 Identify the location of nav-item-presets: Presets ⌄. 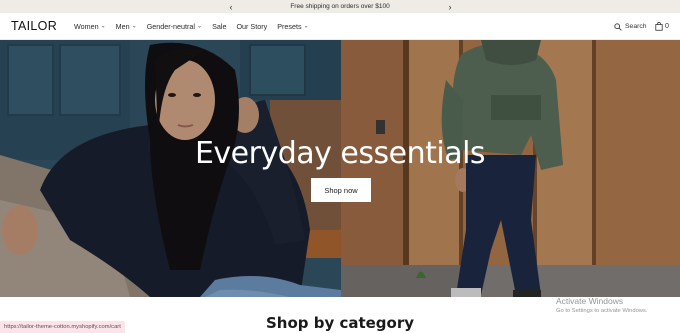
(292, 26).